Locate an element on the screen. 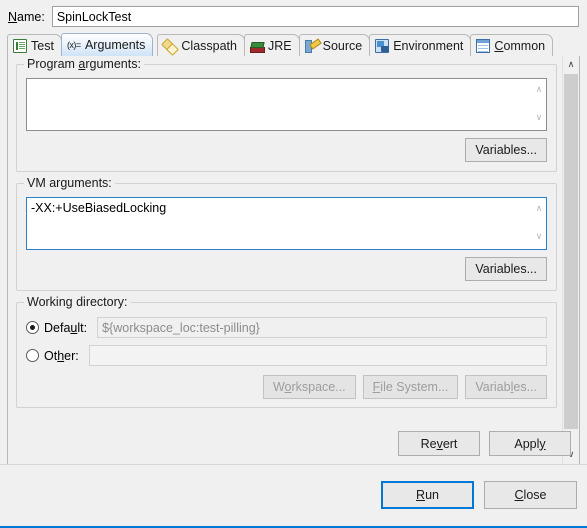 Image resolution: width=587 pixels, height=528 pixels. tab-arguments-label: Arguments is located at coordinates (115, 45).